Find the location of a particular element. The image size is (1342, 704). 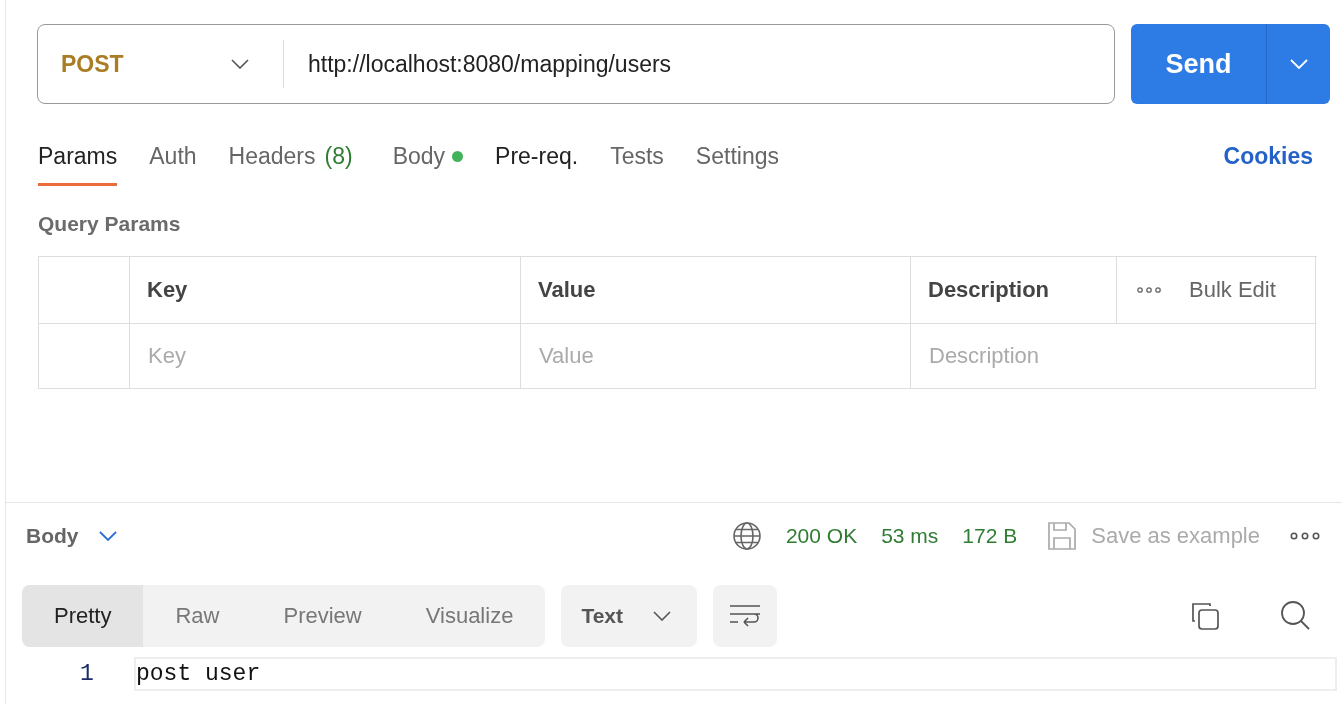

line-number: 1 is located at coordinates (87, 674).